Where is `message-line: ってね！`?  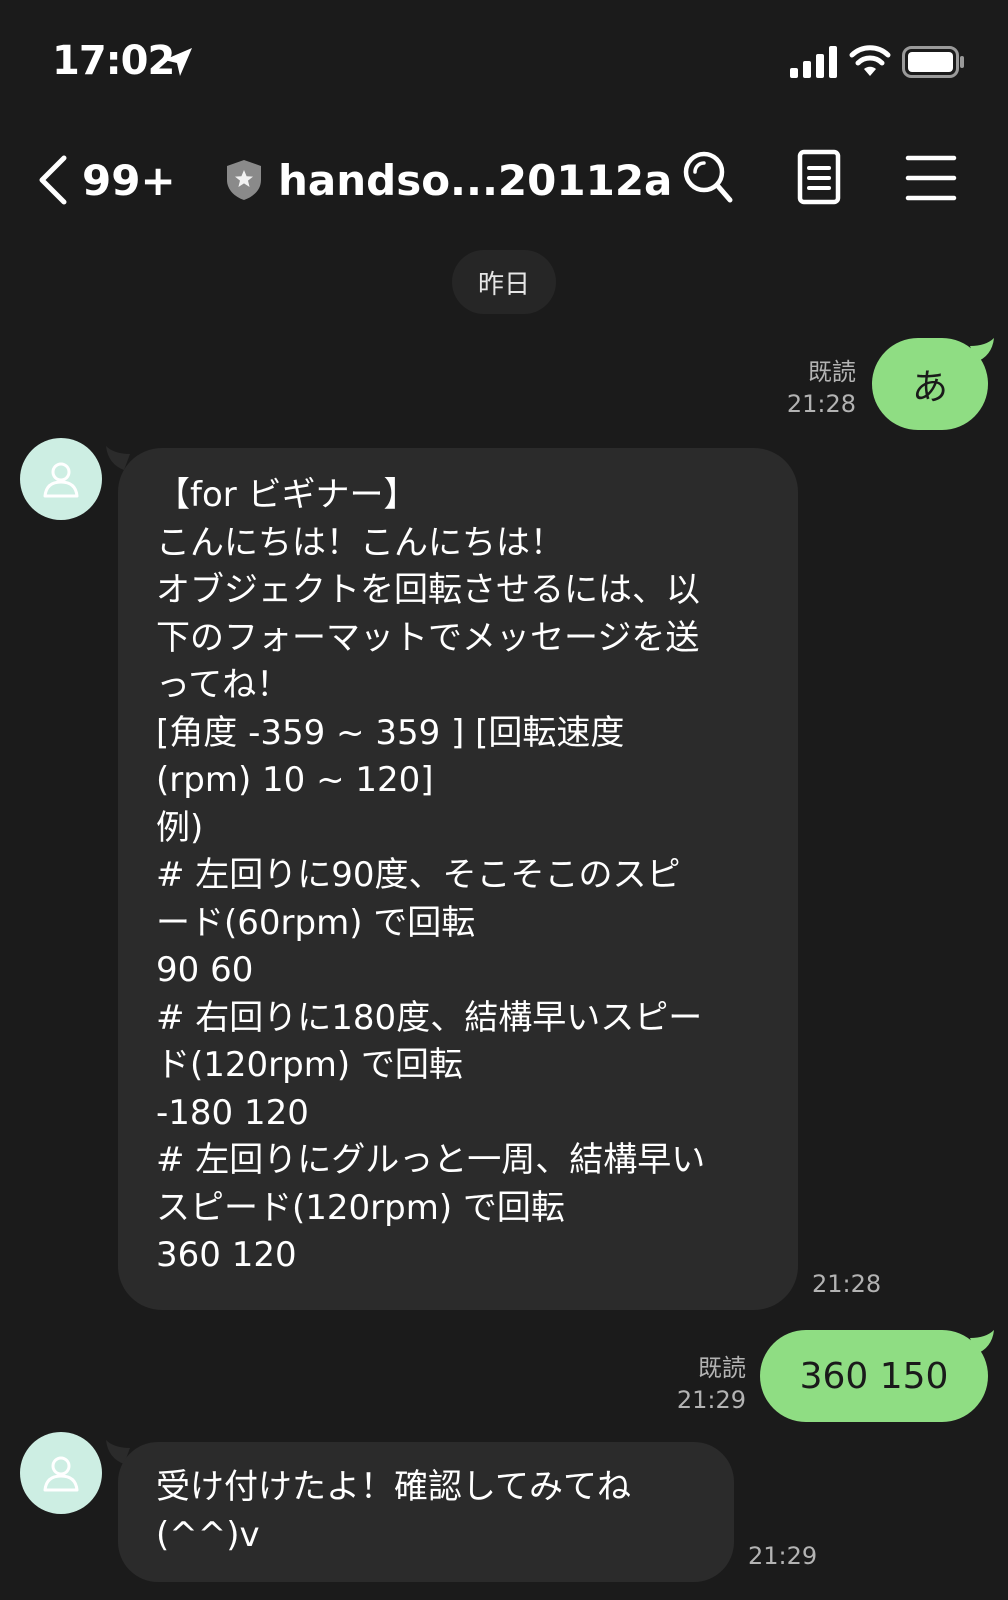
message-line: ってね！ is located at coordinates (223, 685).